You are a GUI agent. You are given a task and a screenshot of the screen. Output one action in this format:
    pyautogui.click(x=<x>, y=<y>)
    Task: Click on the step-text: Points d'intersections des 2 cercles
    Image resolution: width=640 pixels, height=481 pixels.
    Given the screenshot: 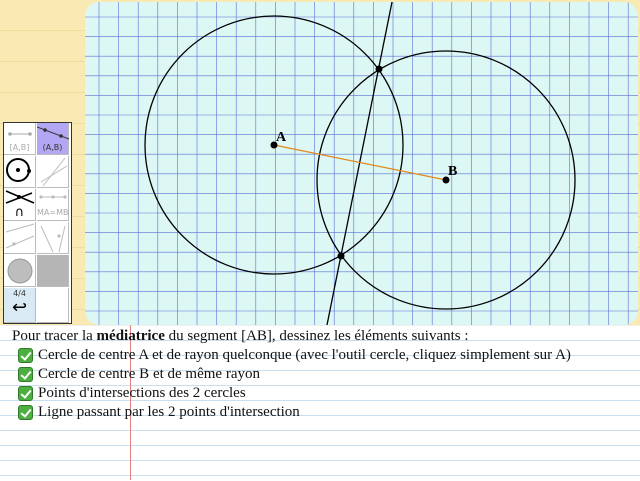 What is the action you would take?
    pyautogui.click(x=142, y=393)
    